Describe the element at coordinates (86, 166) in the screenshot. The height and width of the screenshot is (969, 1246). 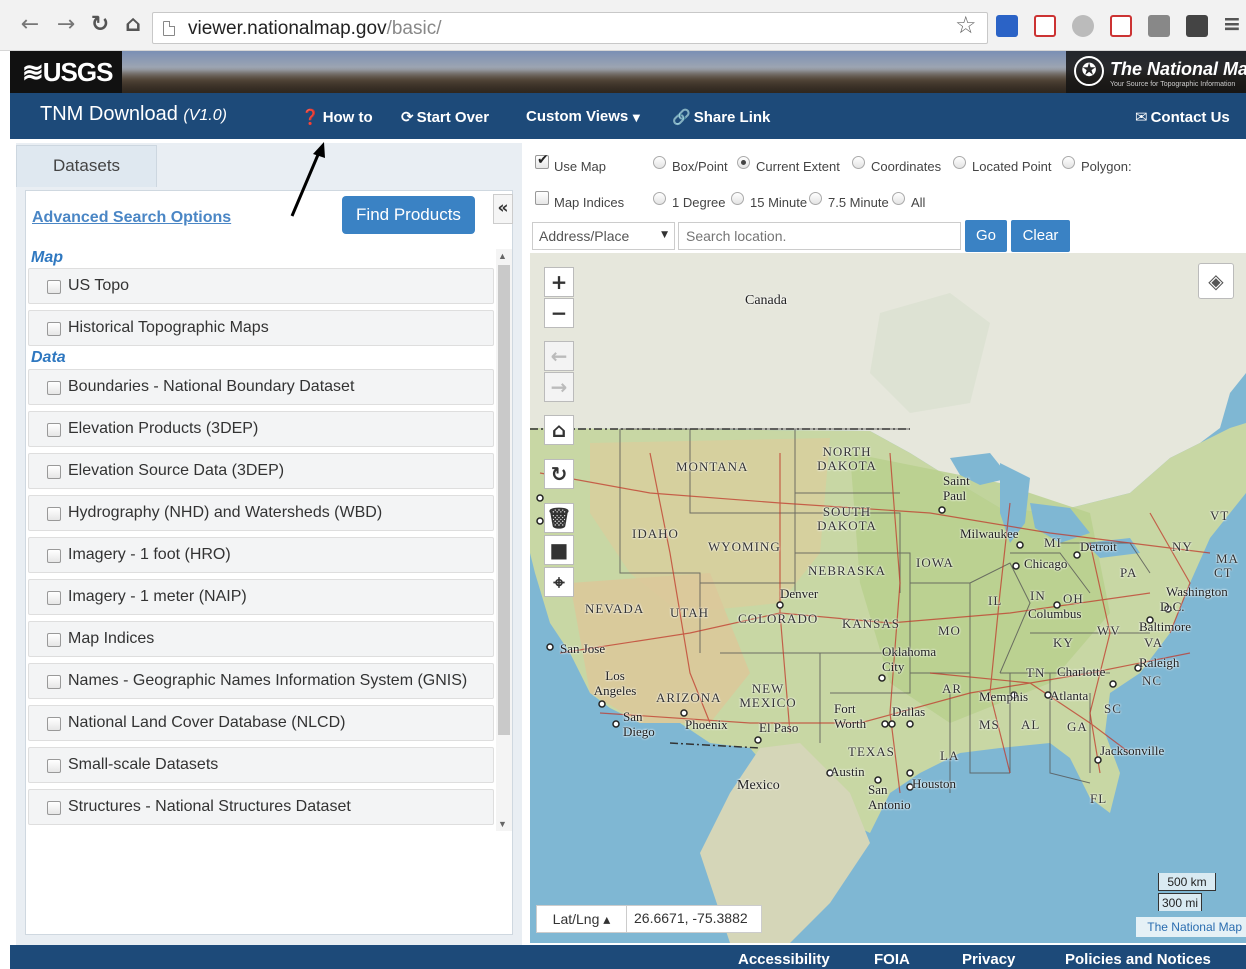
I see `tab-datasets: Datasets` at that location.